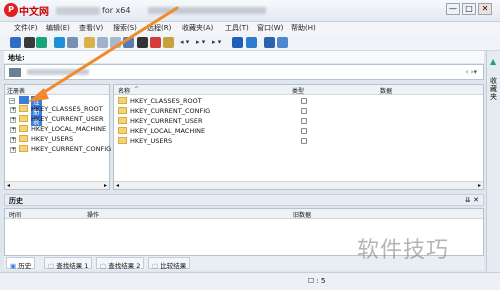  What do you see at coordinates (91, 28) in the screenshot?
I see `menu-view: 查看(V)` at bounding box center [91, 28].